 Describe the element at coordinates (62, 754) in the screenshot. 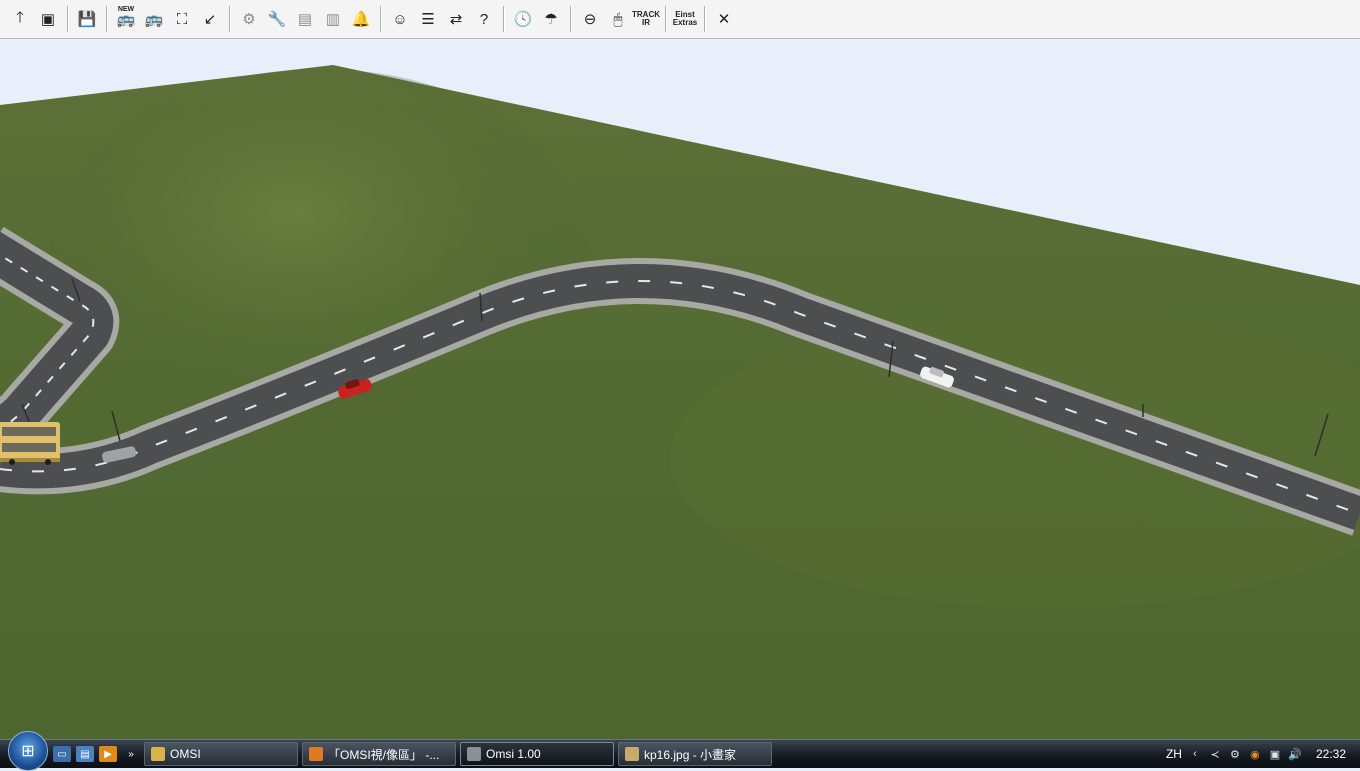

I see `show-desktop-icon: ▭` at that location.